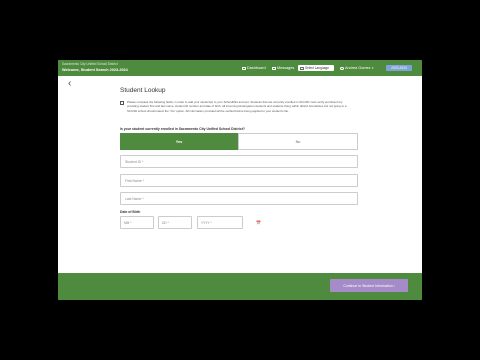 The image size is (480, 360). I want to click on first-name-field: First Name *, so click(239, 180).